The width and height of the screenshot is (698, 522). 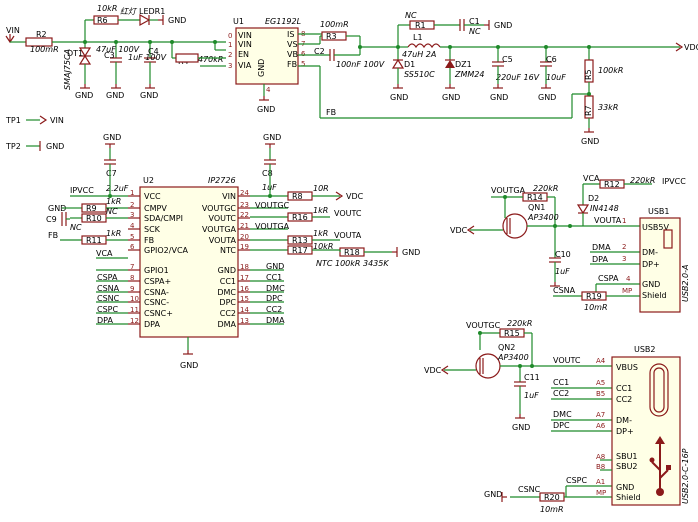 What do you see at coordinates (334, 24) in the screenshot?
I see `svg-text: 100mR` at bounding box center [334, 24].